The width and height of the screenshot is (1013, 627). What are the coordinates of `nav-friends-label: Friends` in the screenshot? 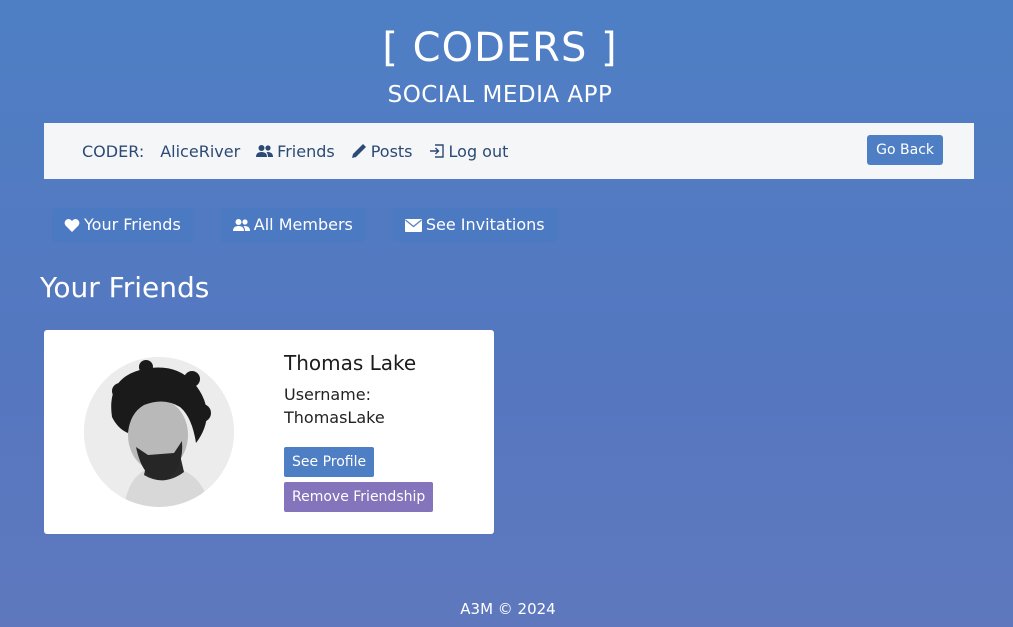 It's located at (306, 151).